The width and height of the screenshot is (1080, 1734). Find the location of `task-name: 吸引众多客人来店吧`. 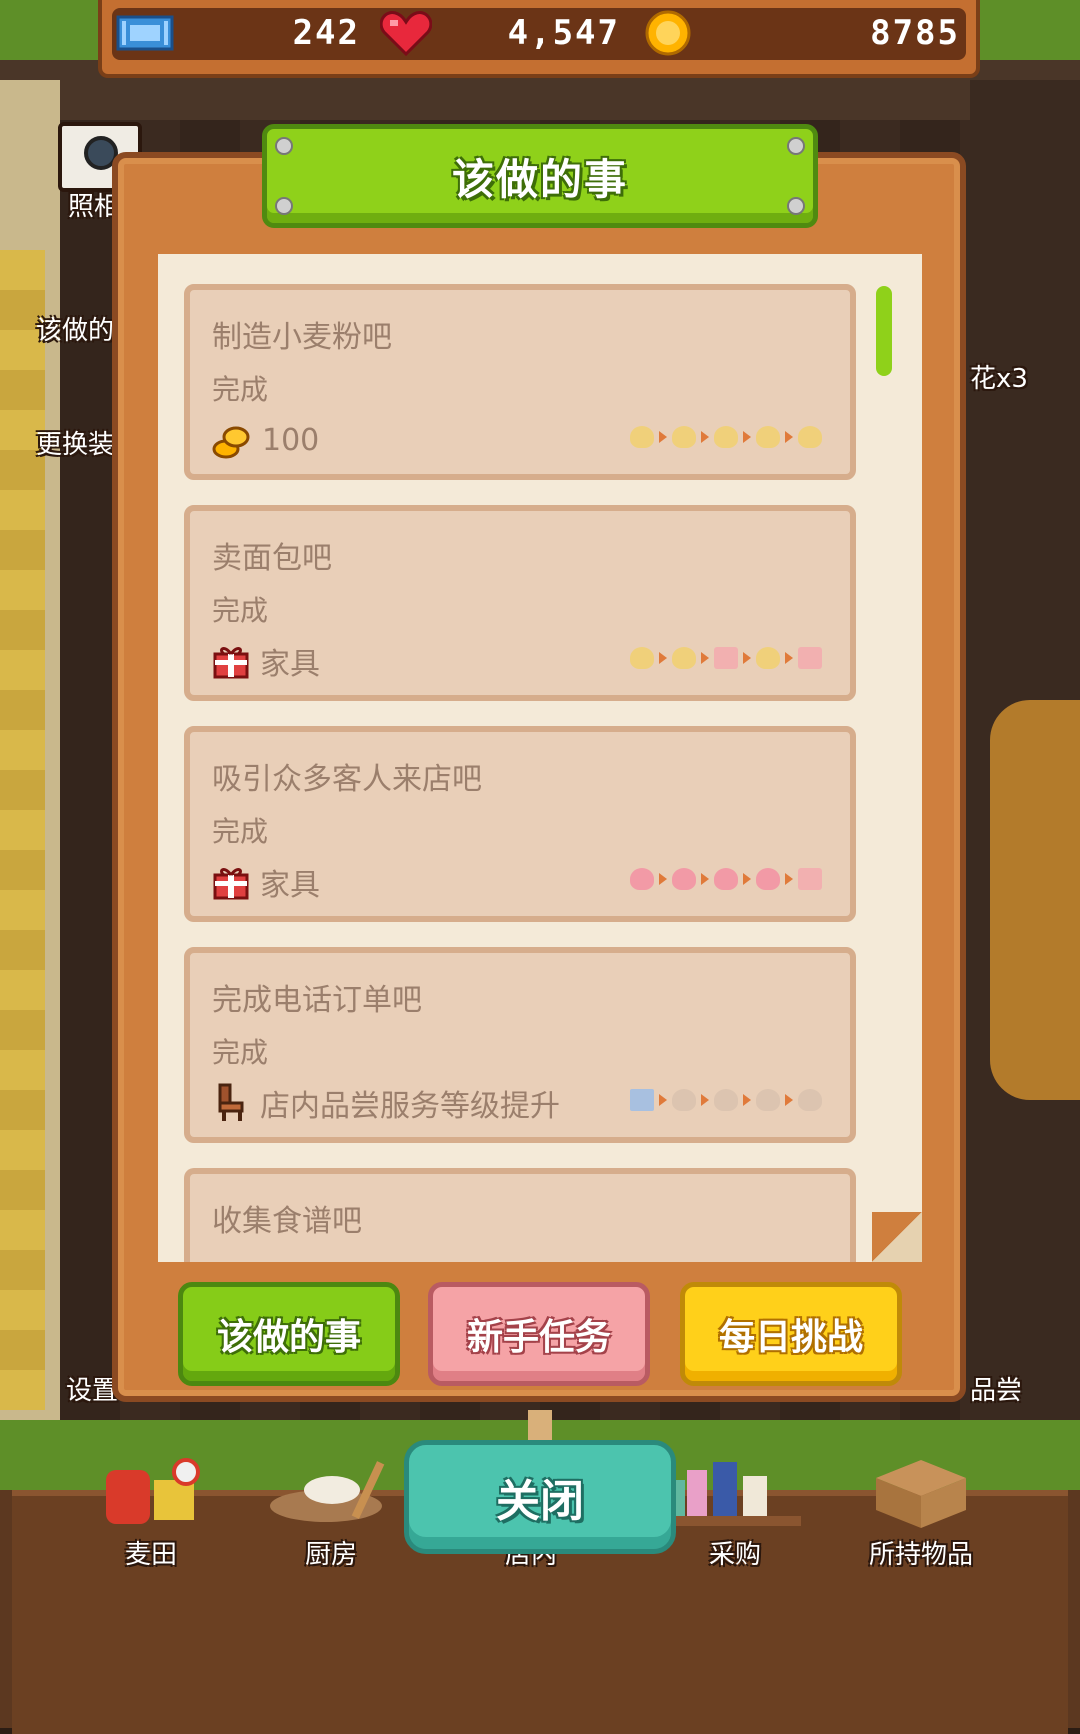

task-name: 吸引众多客人来店吧 is located at coordinates (347, 779).